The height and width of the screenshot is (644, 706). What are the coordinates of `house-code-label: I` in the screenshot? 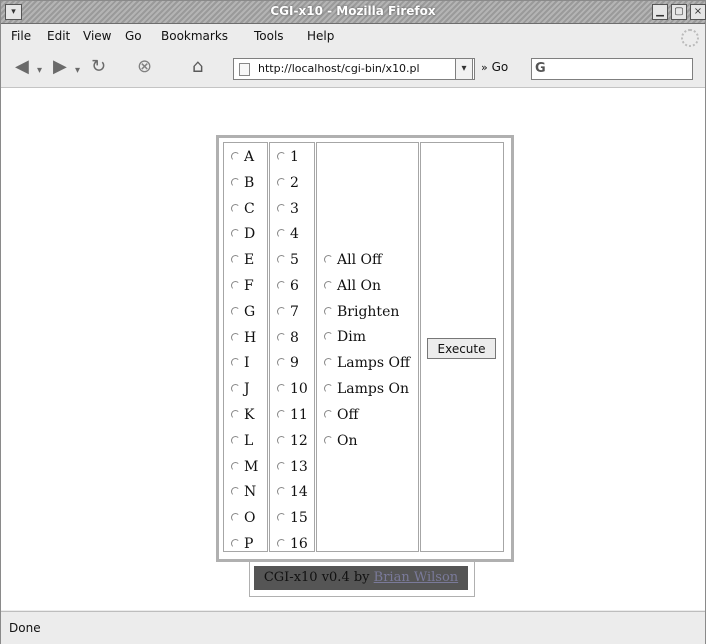 It's located at (247, 363).